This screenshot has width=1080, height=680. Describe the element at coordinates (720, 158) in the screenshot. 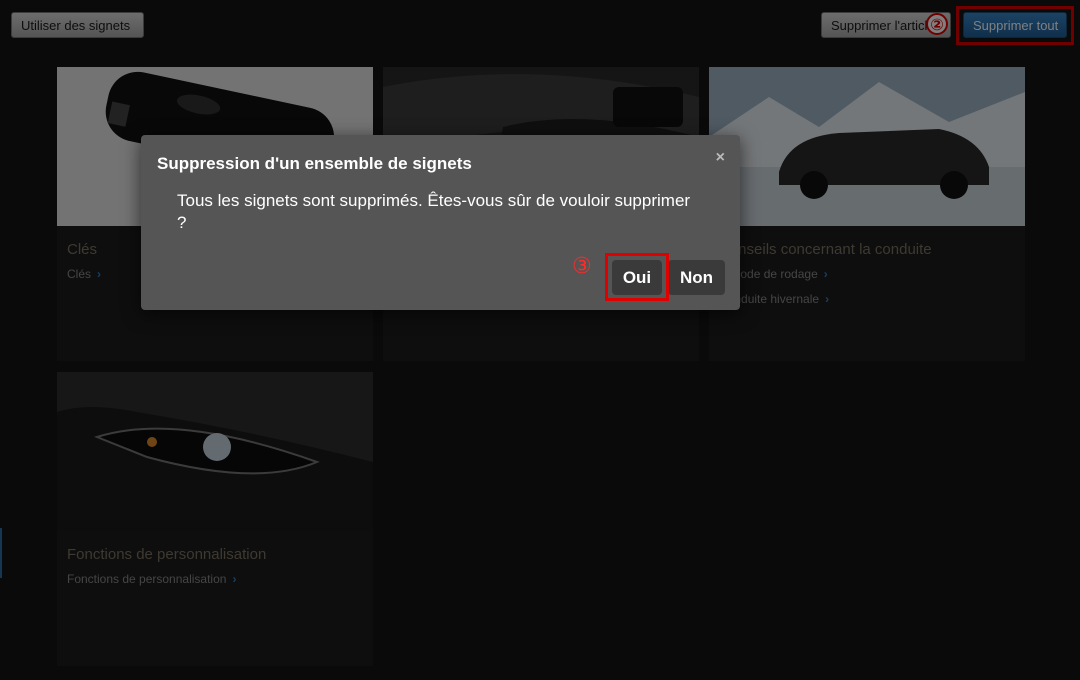

I see `close-icon: ×` at that location.